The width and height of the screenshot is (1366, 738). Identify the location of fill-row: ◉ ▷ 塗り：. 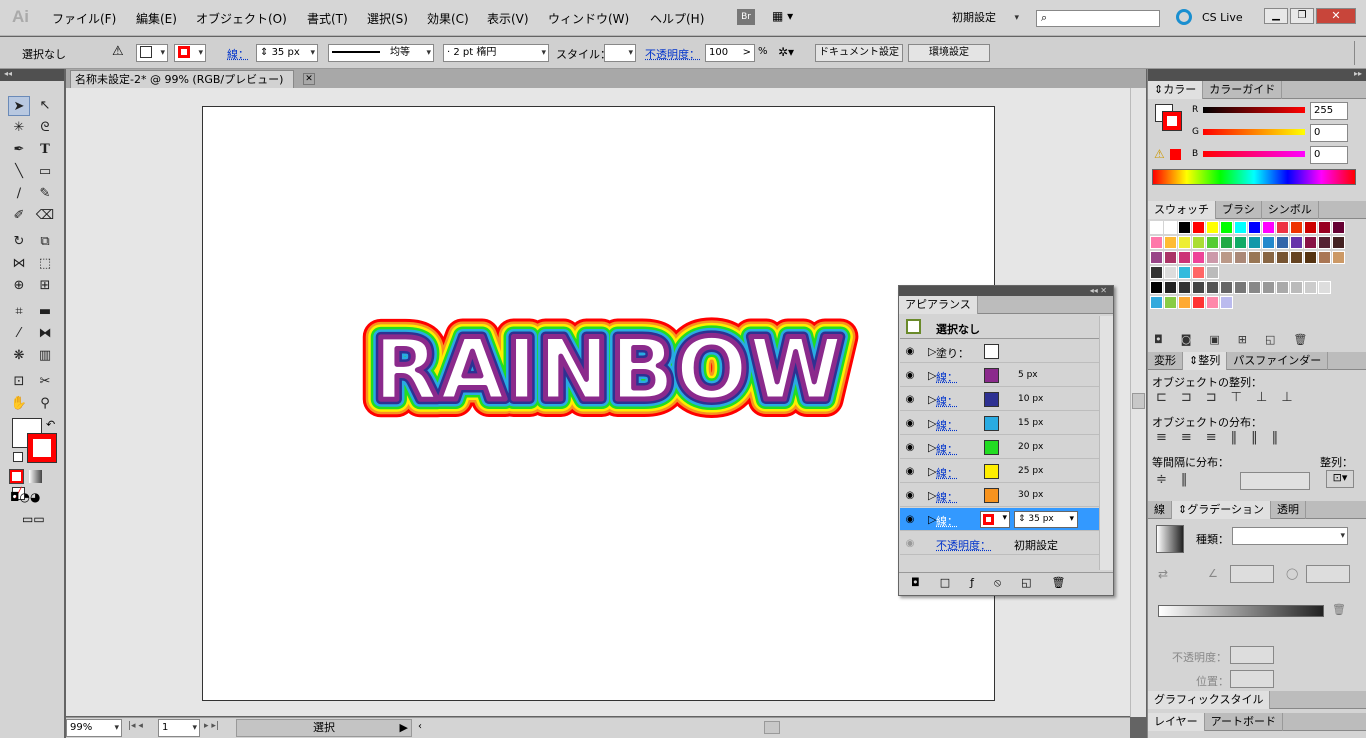
(999, 351).